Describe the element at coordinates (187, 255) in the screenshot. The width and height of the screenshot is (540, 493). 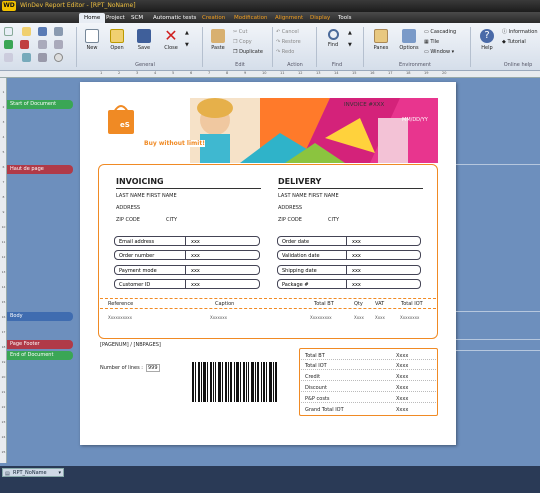
I see `field-order-number: Order number xxx` at that location.